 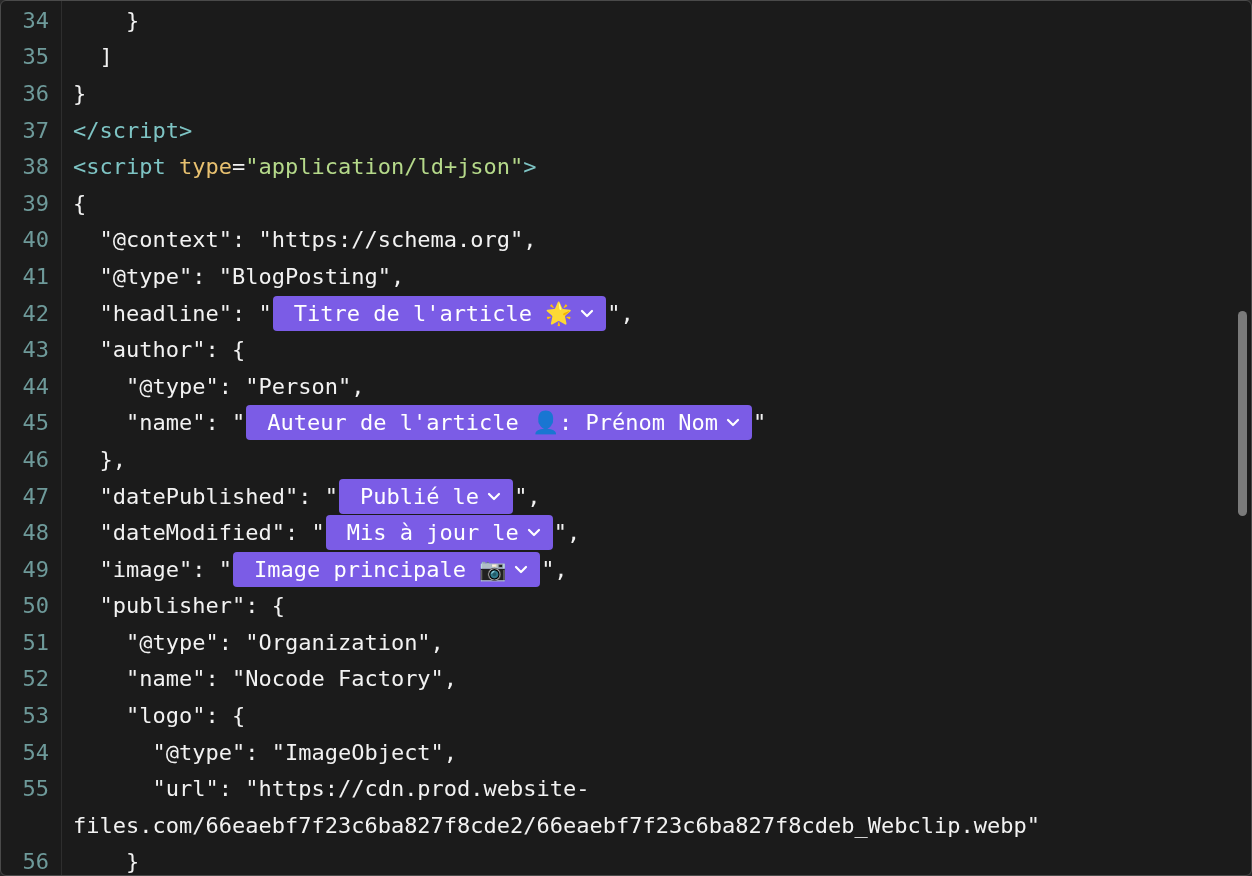 I want to click on line-number: 43, so click(x=35, y=350).